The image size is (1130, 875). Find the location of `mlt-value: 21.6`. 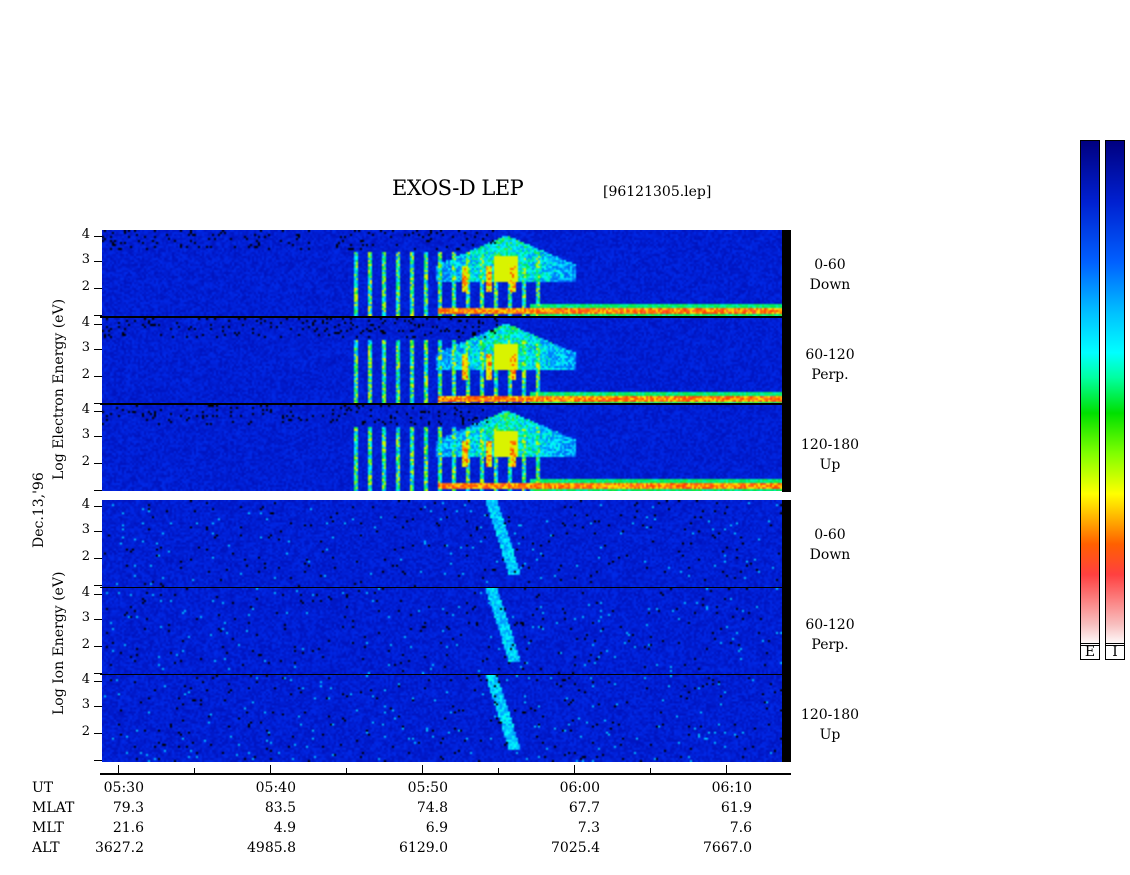

mlt-value: 21.6 is located at coordinates (128, 828).